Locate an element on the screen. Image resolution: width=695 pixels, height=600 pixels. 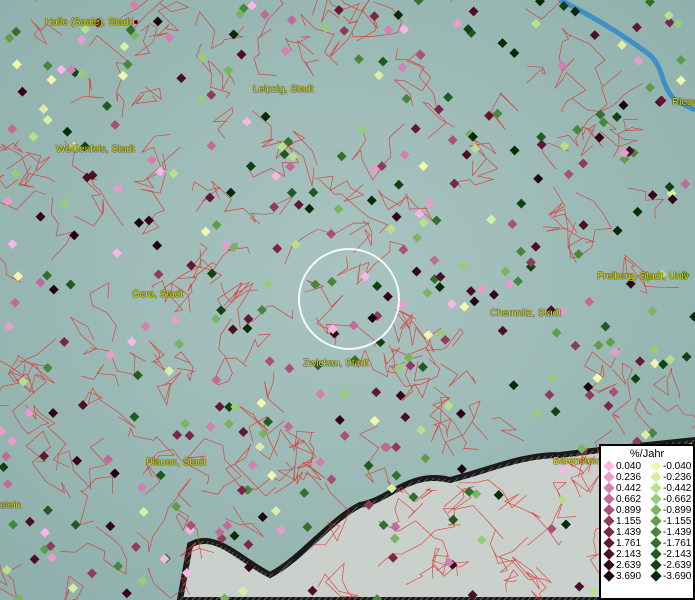
legend-label: 0.442 is located at coordinates (629, 488).